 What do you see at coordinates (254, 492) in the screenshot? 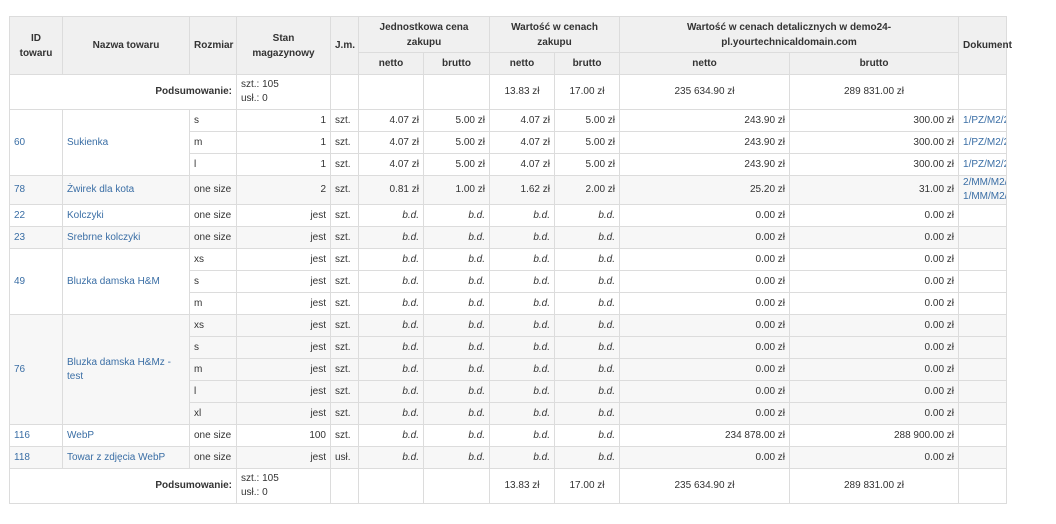
I see `summary-stock-services: usł.: 0` at bounding box center [254, 492].